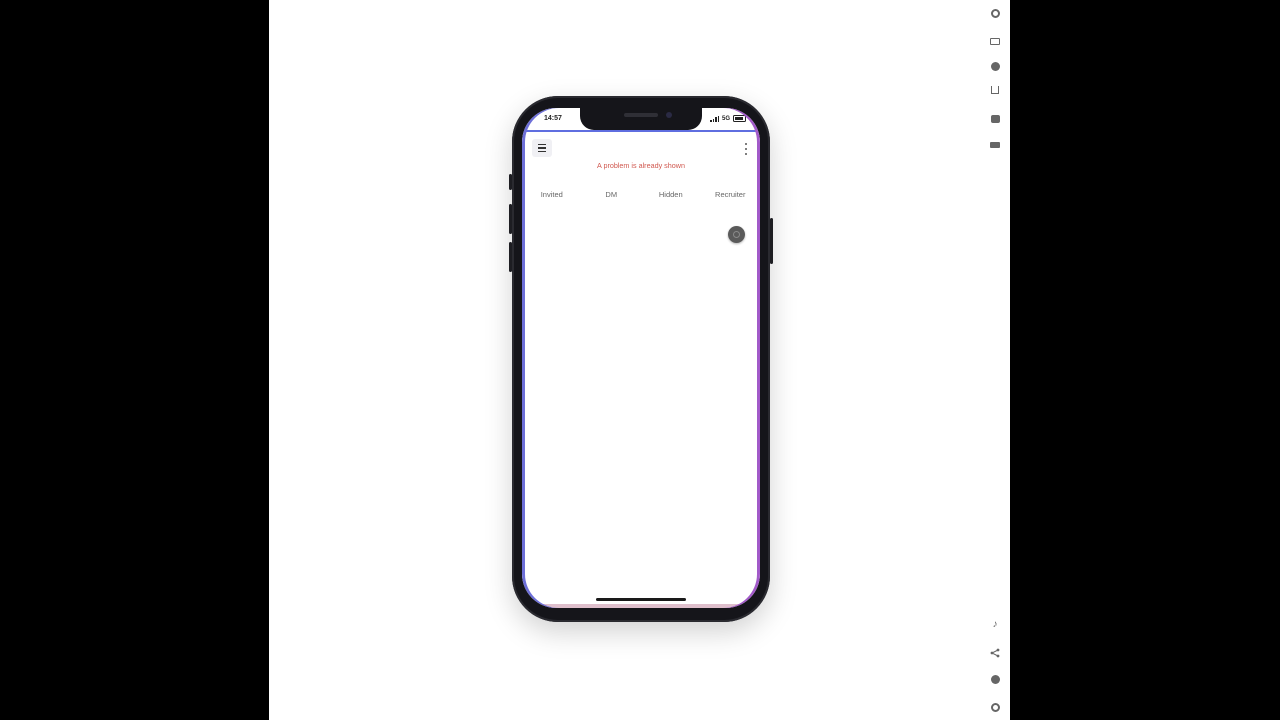 This screenshot has width=1280, height=720. What do you see at coordinates (641, 149) in the screenshot?
I see `app-toolbar` at bounding box center [641, 149].